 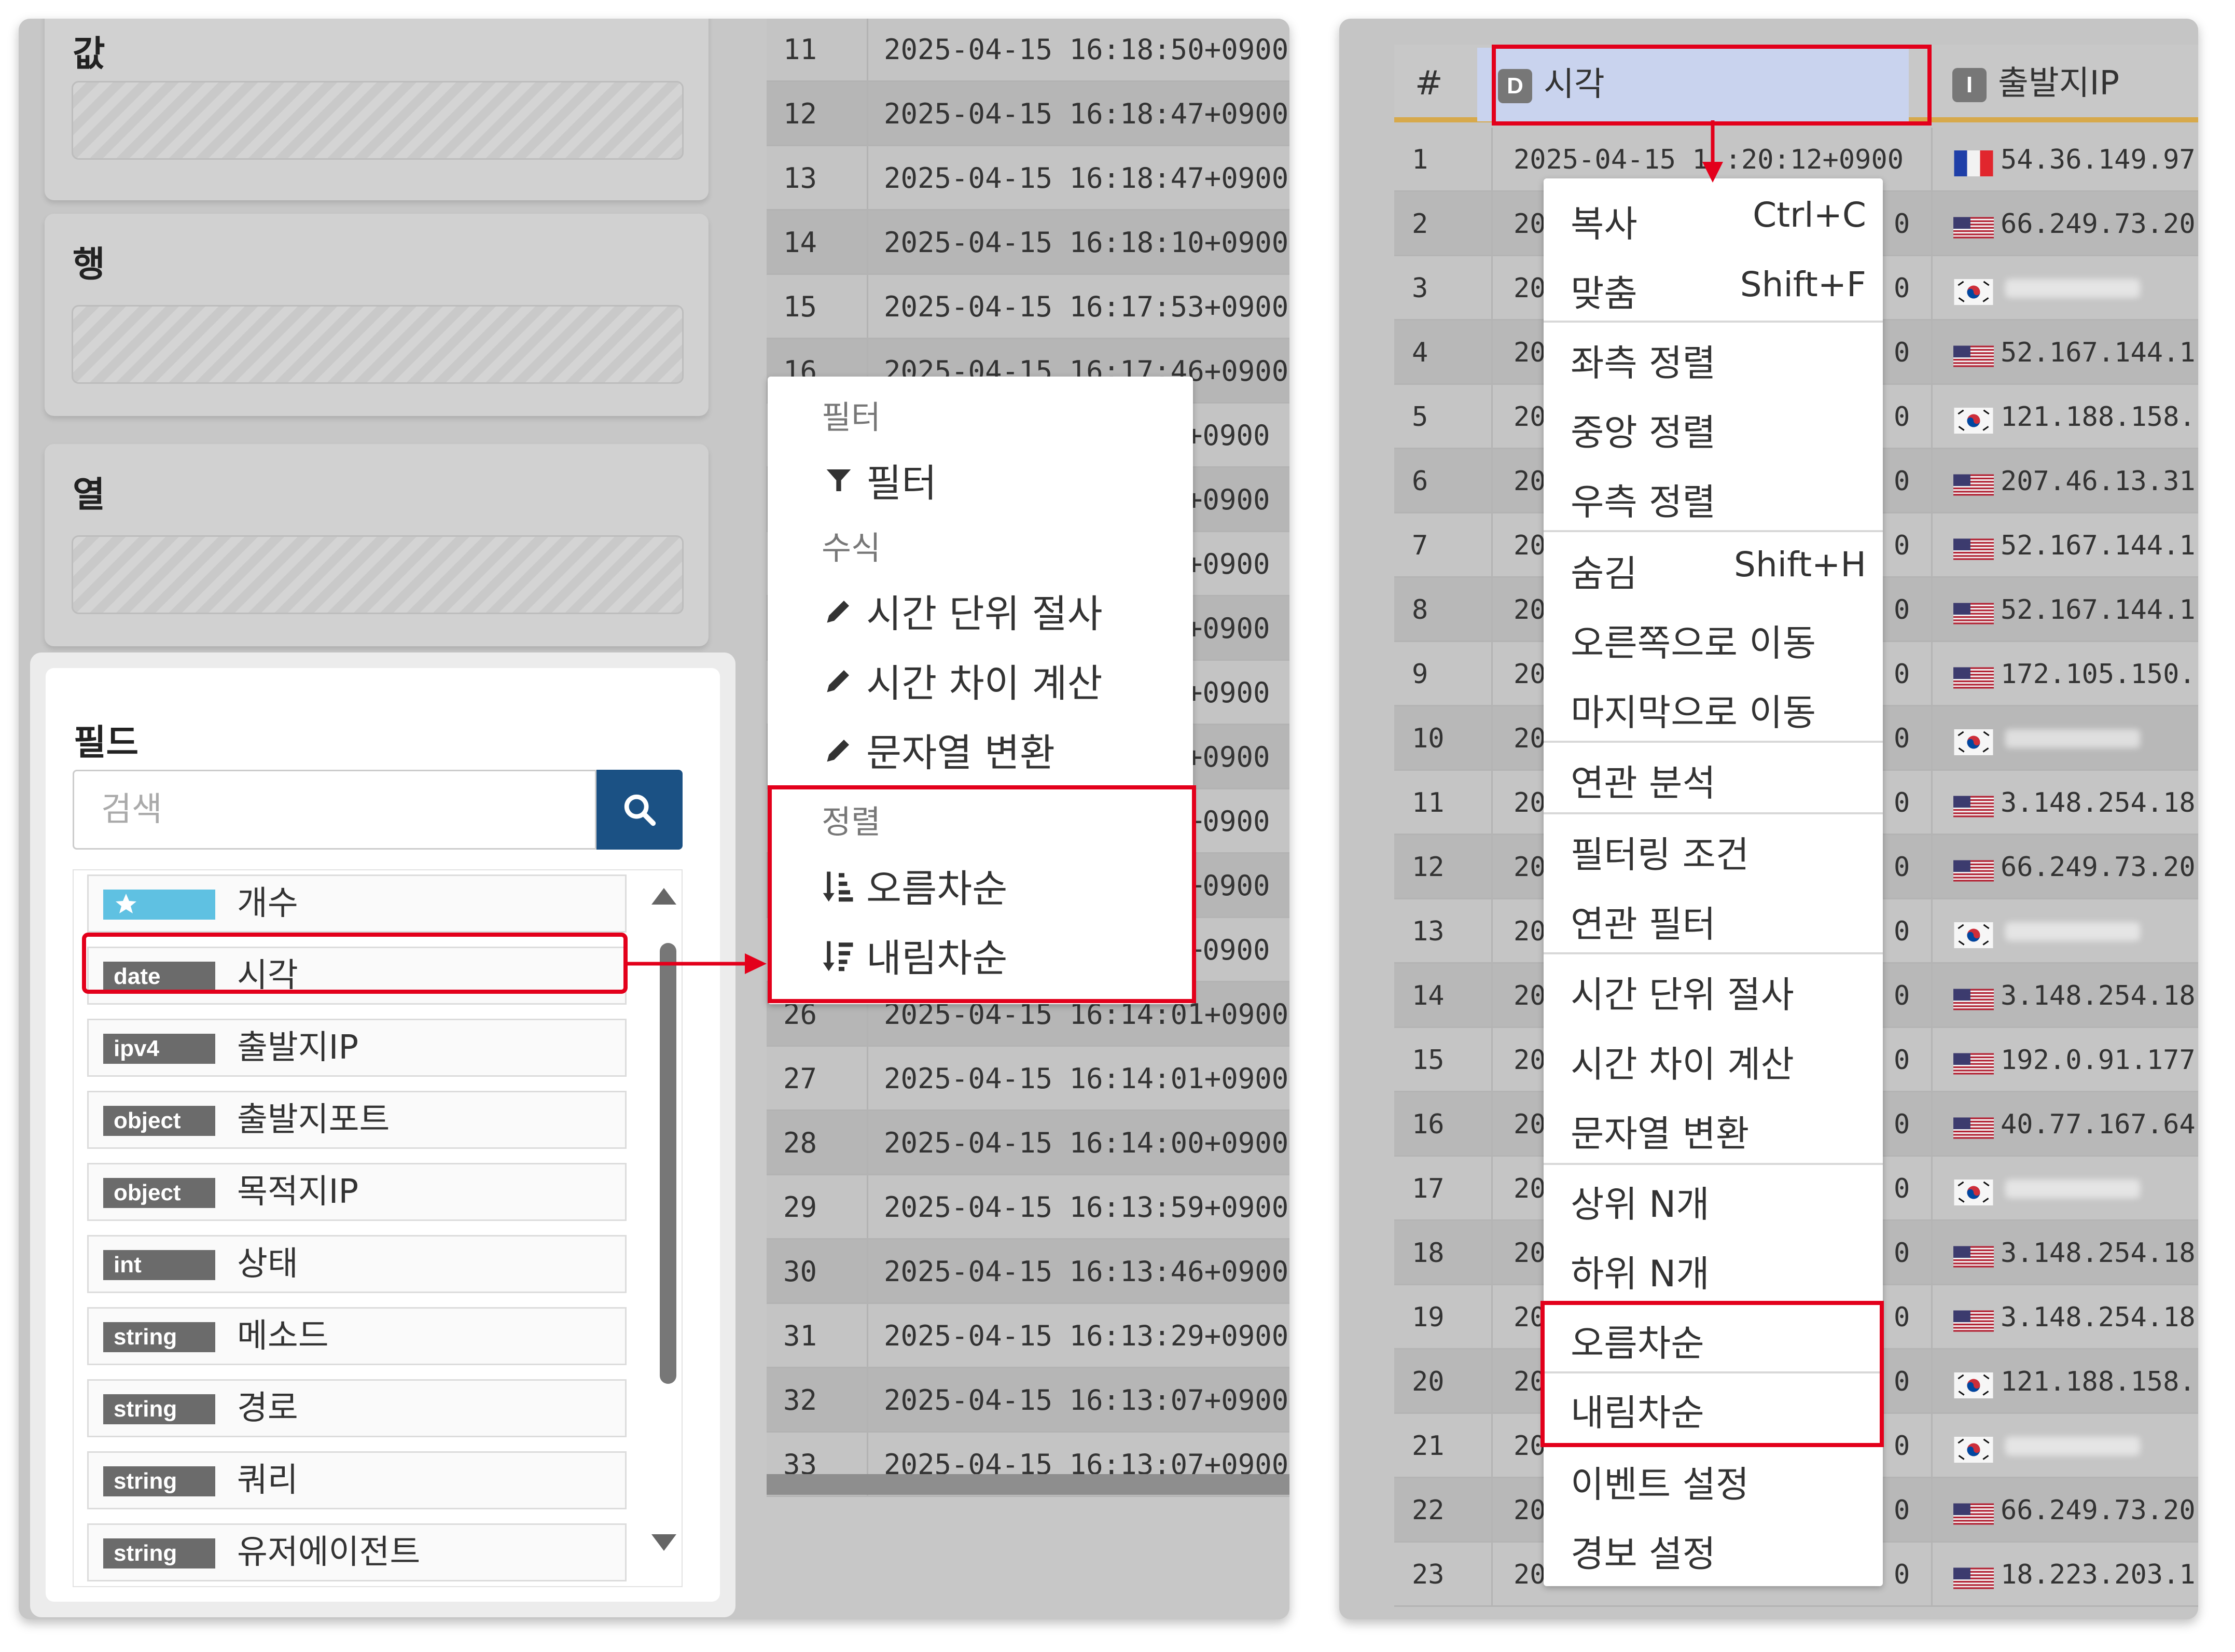 I want to click on field-search-input: 검색, so click(x=334, y=810).